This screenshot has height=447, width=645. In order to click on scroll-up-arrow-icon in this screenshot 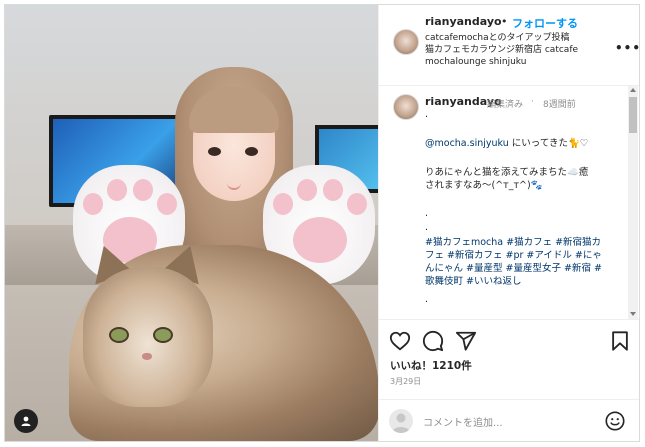, I will do `click(633, 90)`.